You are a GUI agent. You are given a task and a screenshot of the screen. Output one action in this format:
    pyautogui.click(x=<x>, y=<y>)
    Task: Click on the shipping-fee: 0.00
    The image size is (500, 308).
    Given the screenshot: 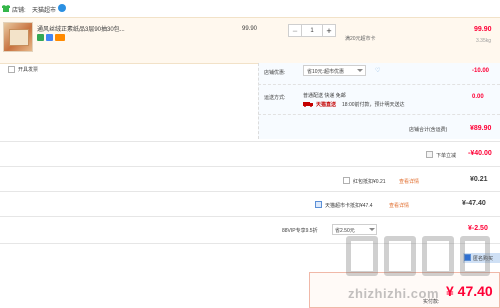 What is the action you would take?
    pyautogui.click(x=478, y=97)
    